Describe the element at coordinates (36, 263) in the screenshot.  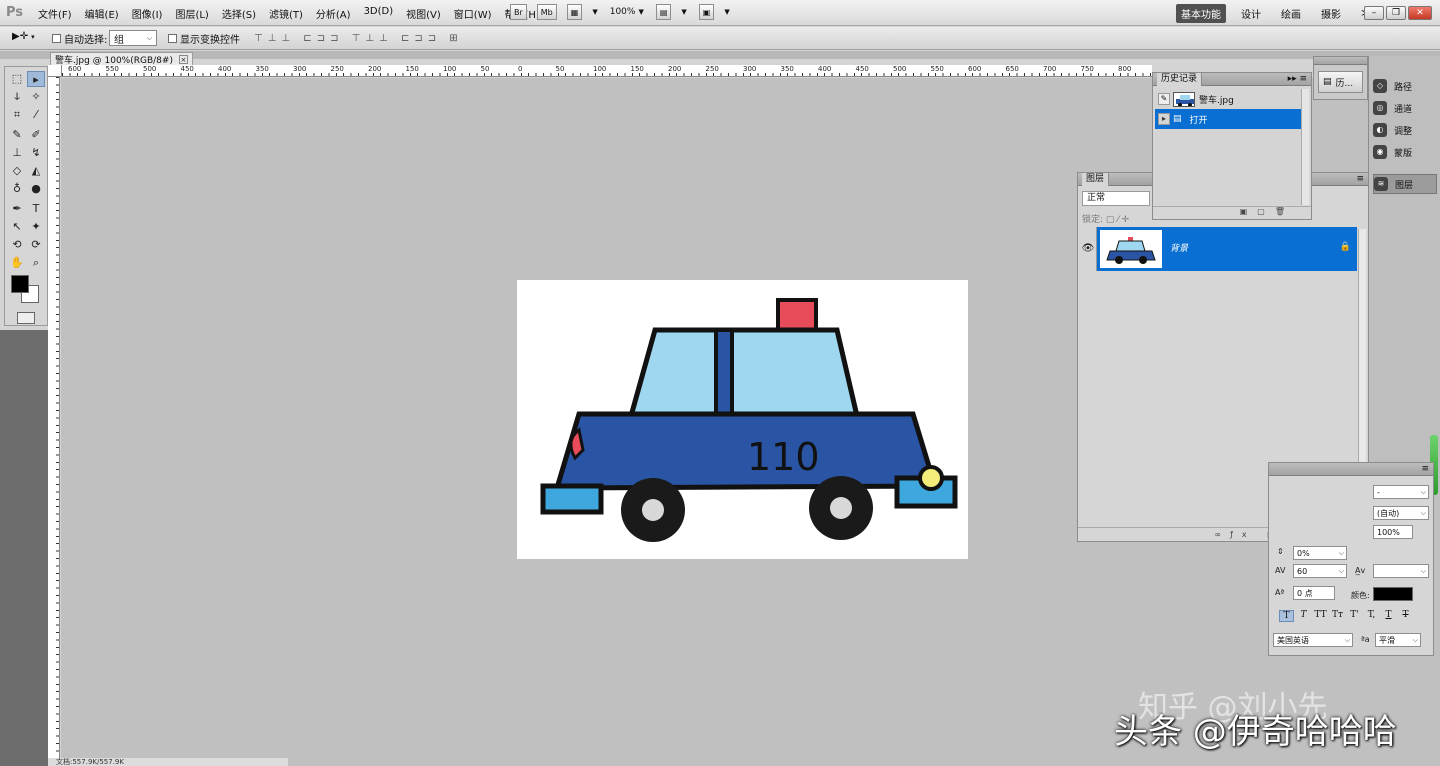
I see `zoom-tool-icon: ⌕` at that location.